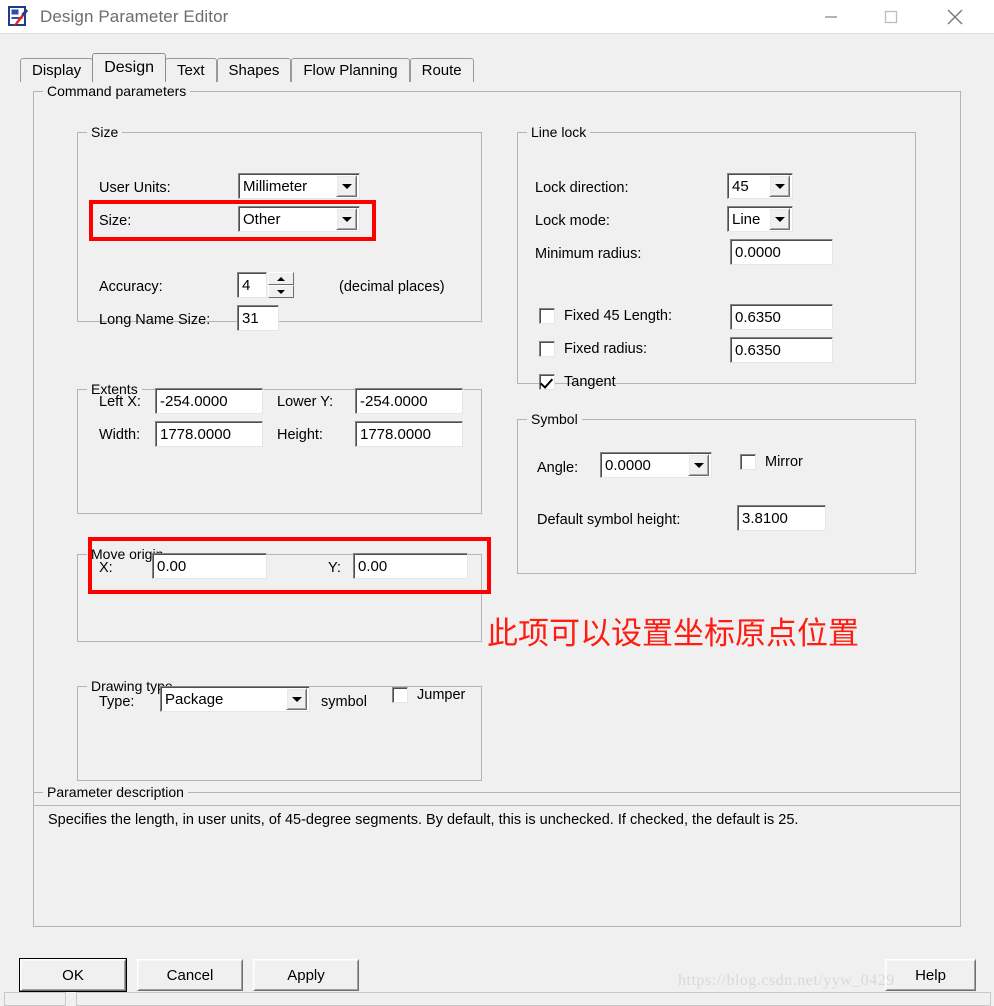 This screenshot has height=1006, width=994. Describe the element at coordinates (572, 221) in the screenshot. I see `label-lock-mode: Lock mode:` at that location.